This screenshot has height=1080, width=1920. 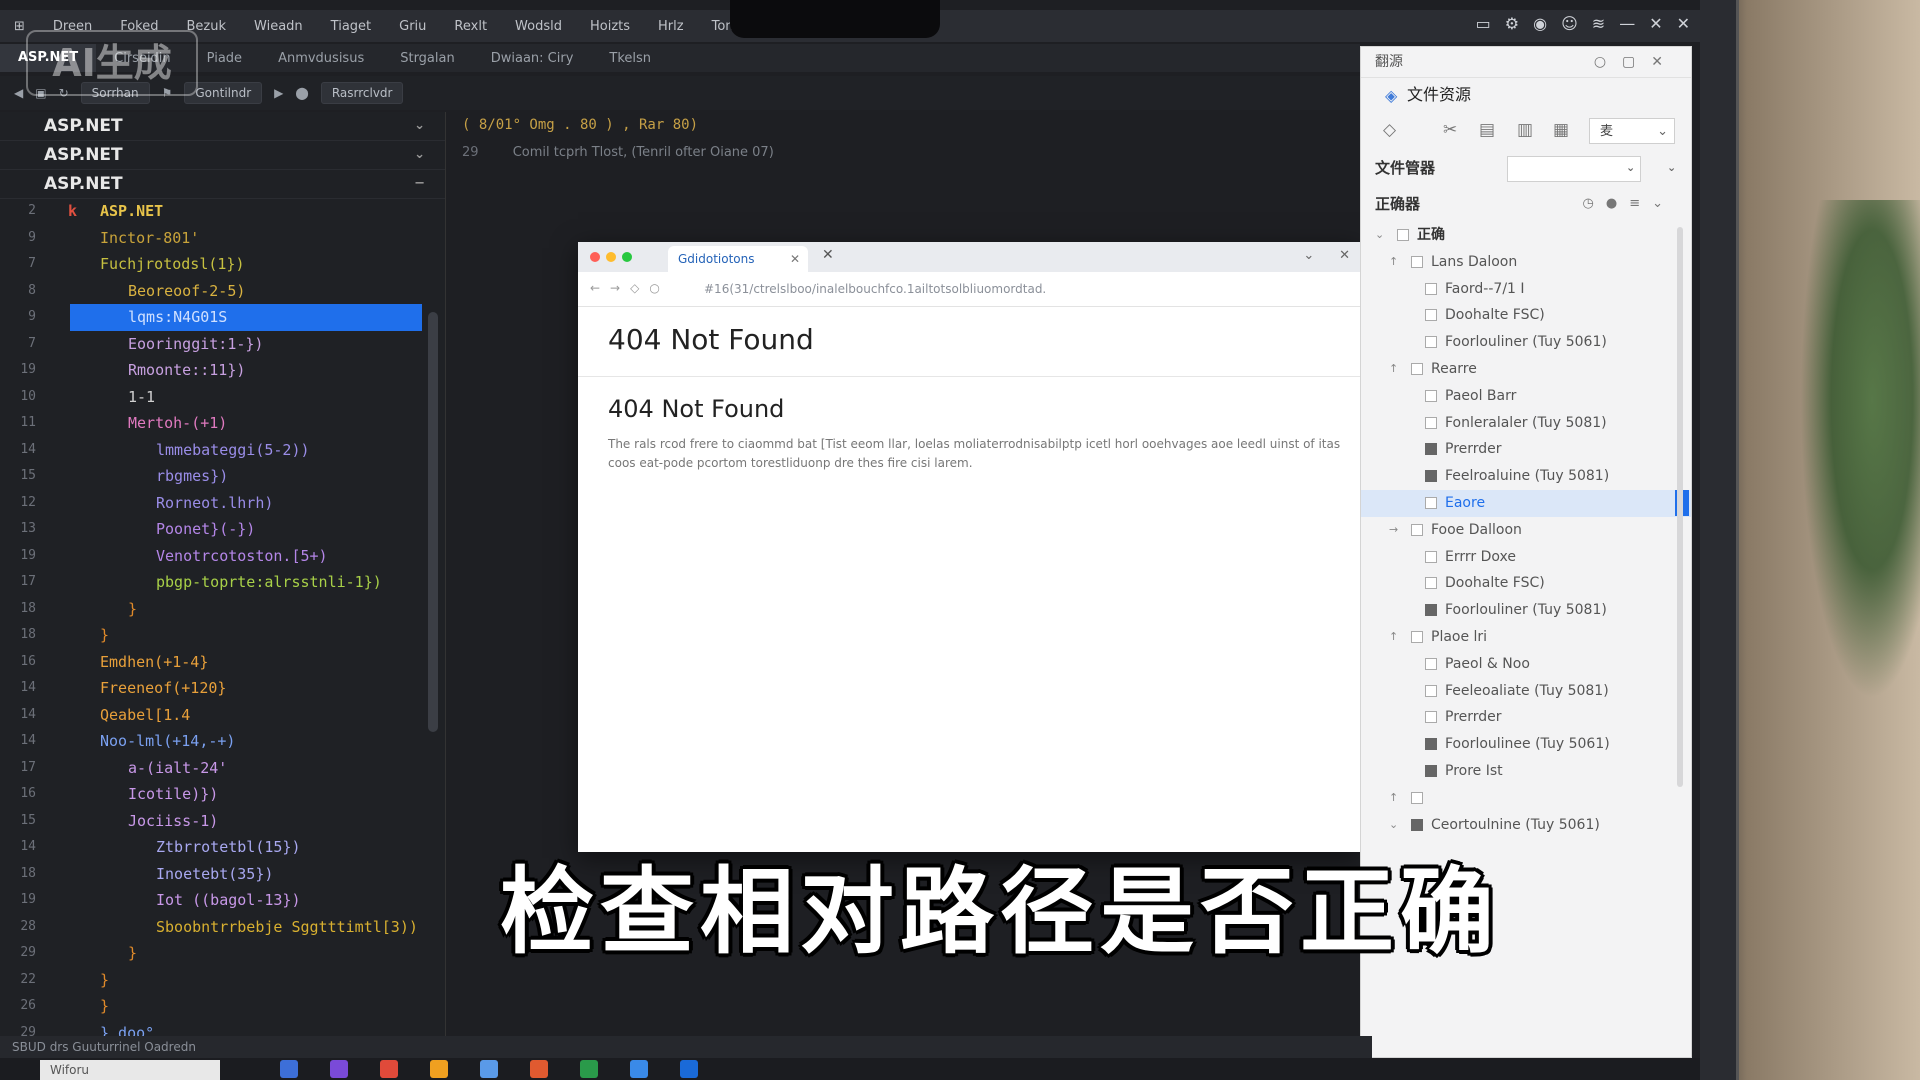 What do you see at coordinates (611, 257) in the screenshot?
I see `minimize-dot-icon` at bounding box center [611, 257].